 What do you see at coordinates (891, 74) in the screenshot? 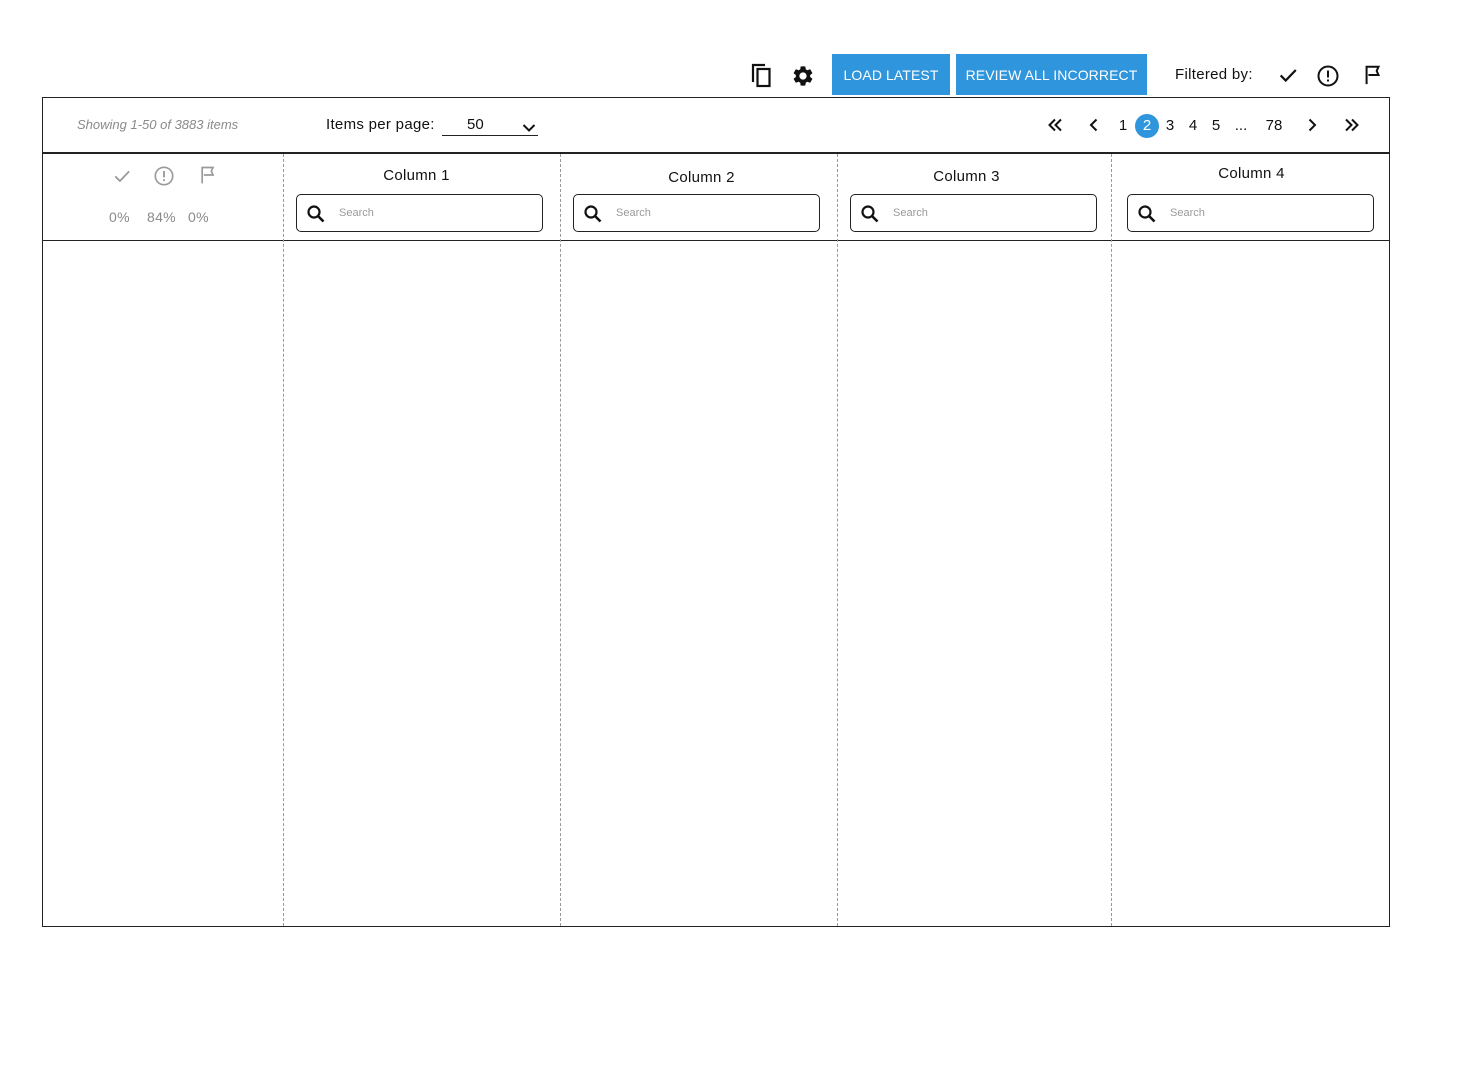
I see `load-latest-button: LOAD LATEST` at bounding box center [891, 74].